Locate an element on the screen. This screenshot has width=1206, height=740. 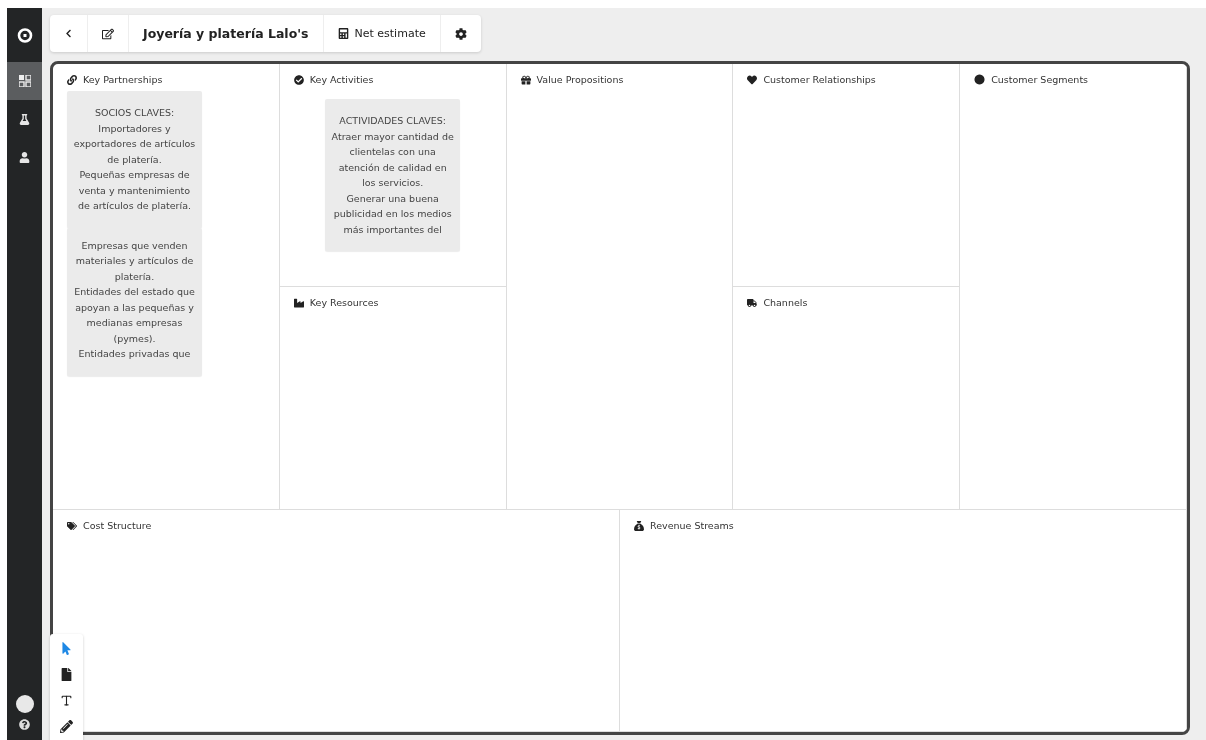
truck-icon is located at coordinates (752, 302).